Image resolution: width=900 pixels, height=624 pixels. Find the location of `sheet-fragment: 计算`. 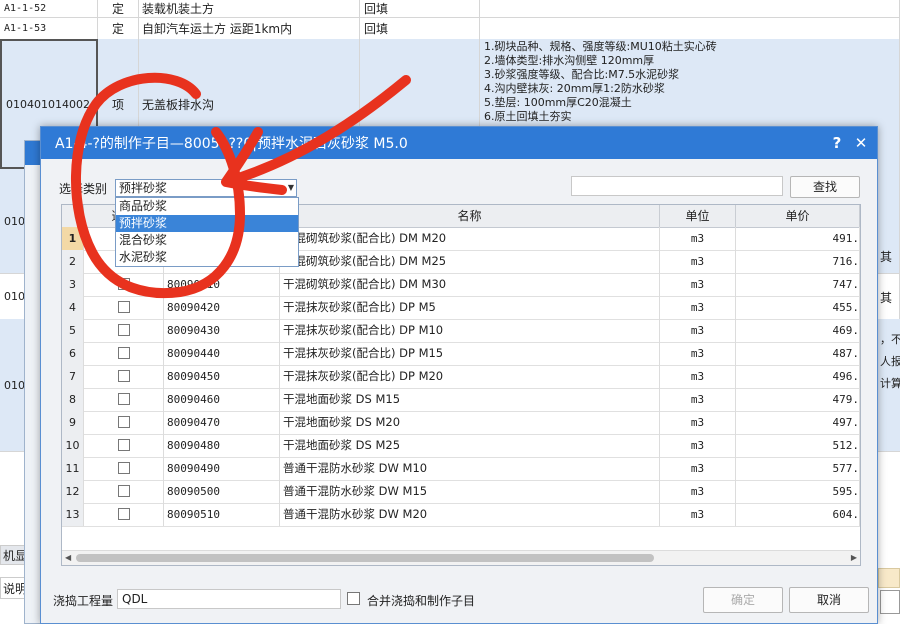

sheet-fragment: 计算 is located at coordinates (890, 383).